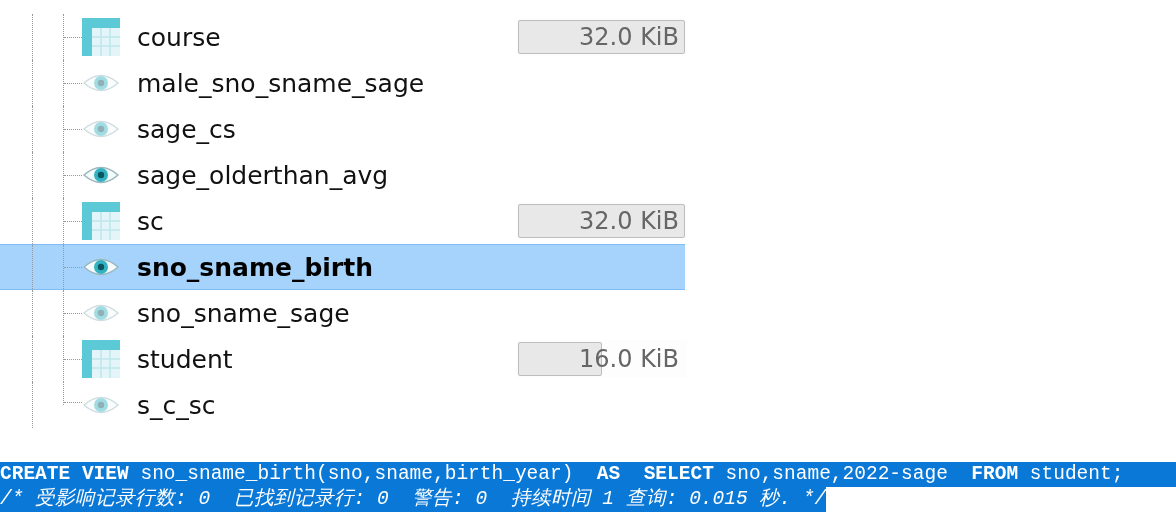  What do you see at coordinates (629, 359) in the screenshot?
I see `size-label: 16.0 KiB` at bounding box center [629, 359].